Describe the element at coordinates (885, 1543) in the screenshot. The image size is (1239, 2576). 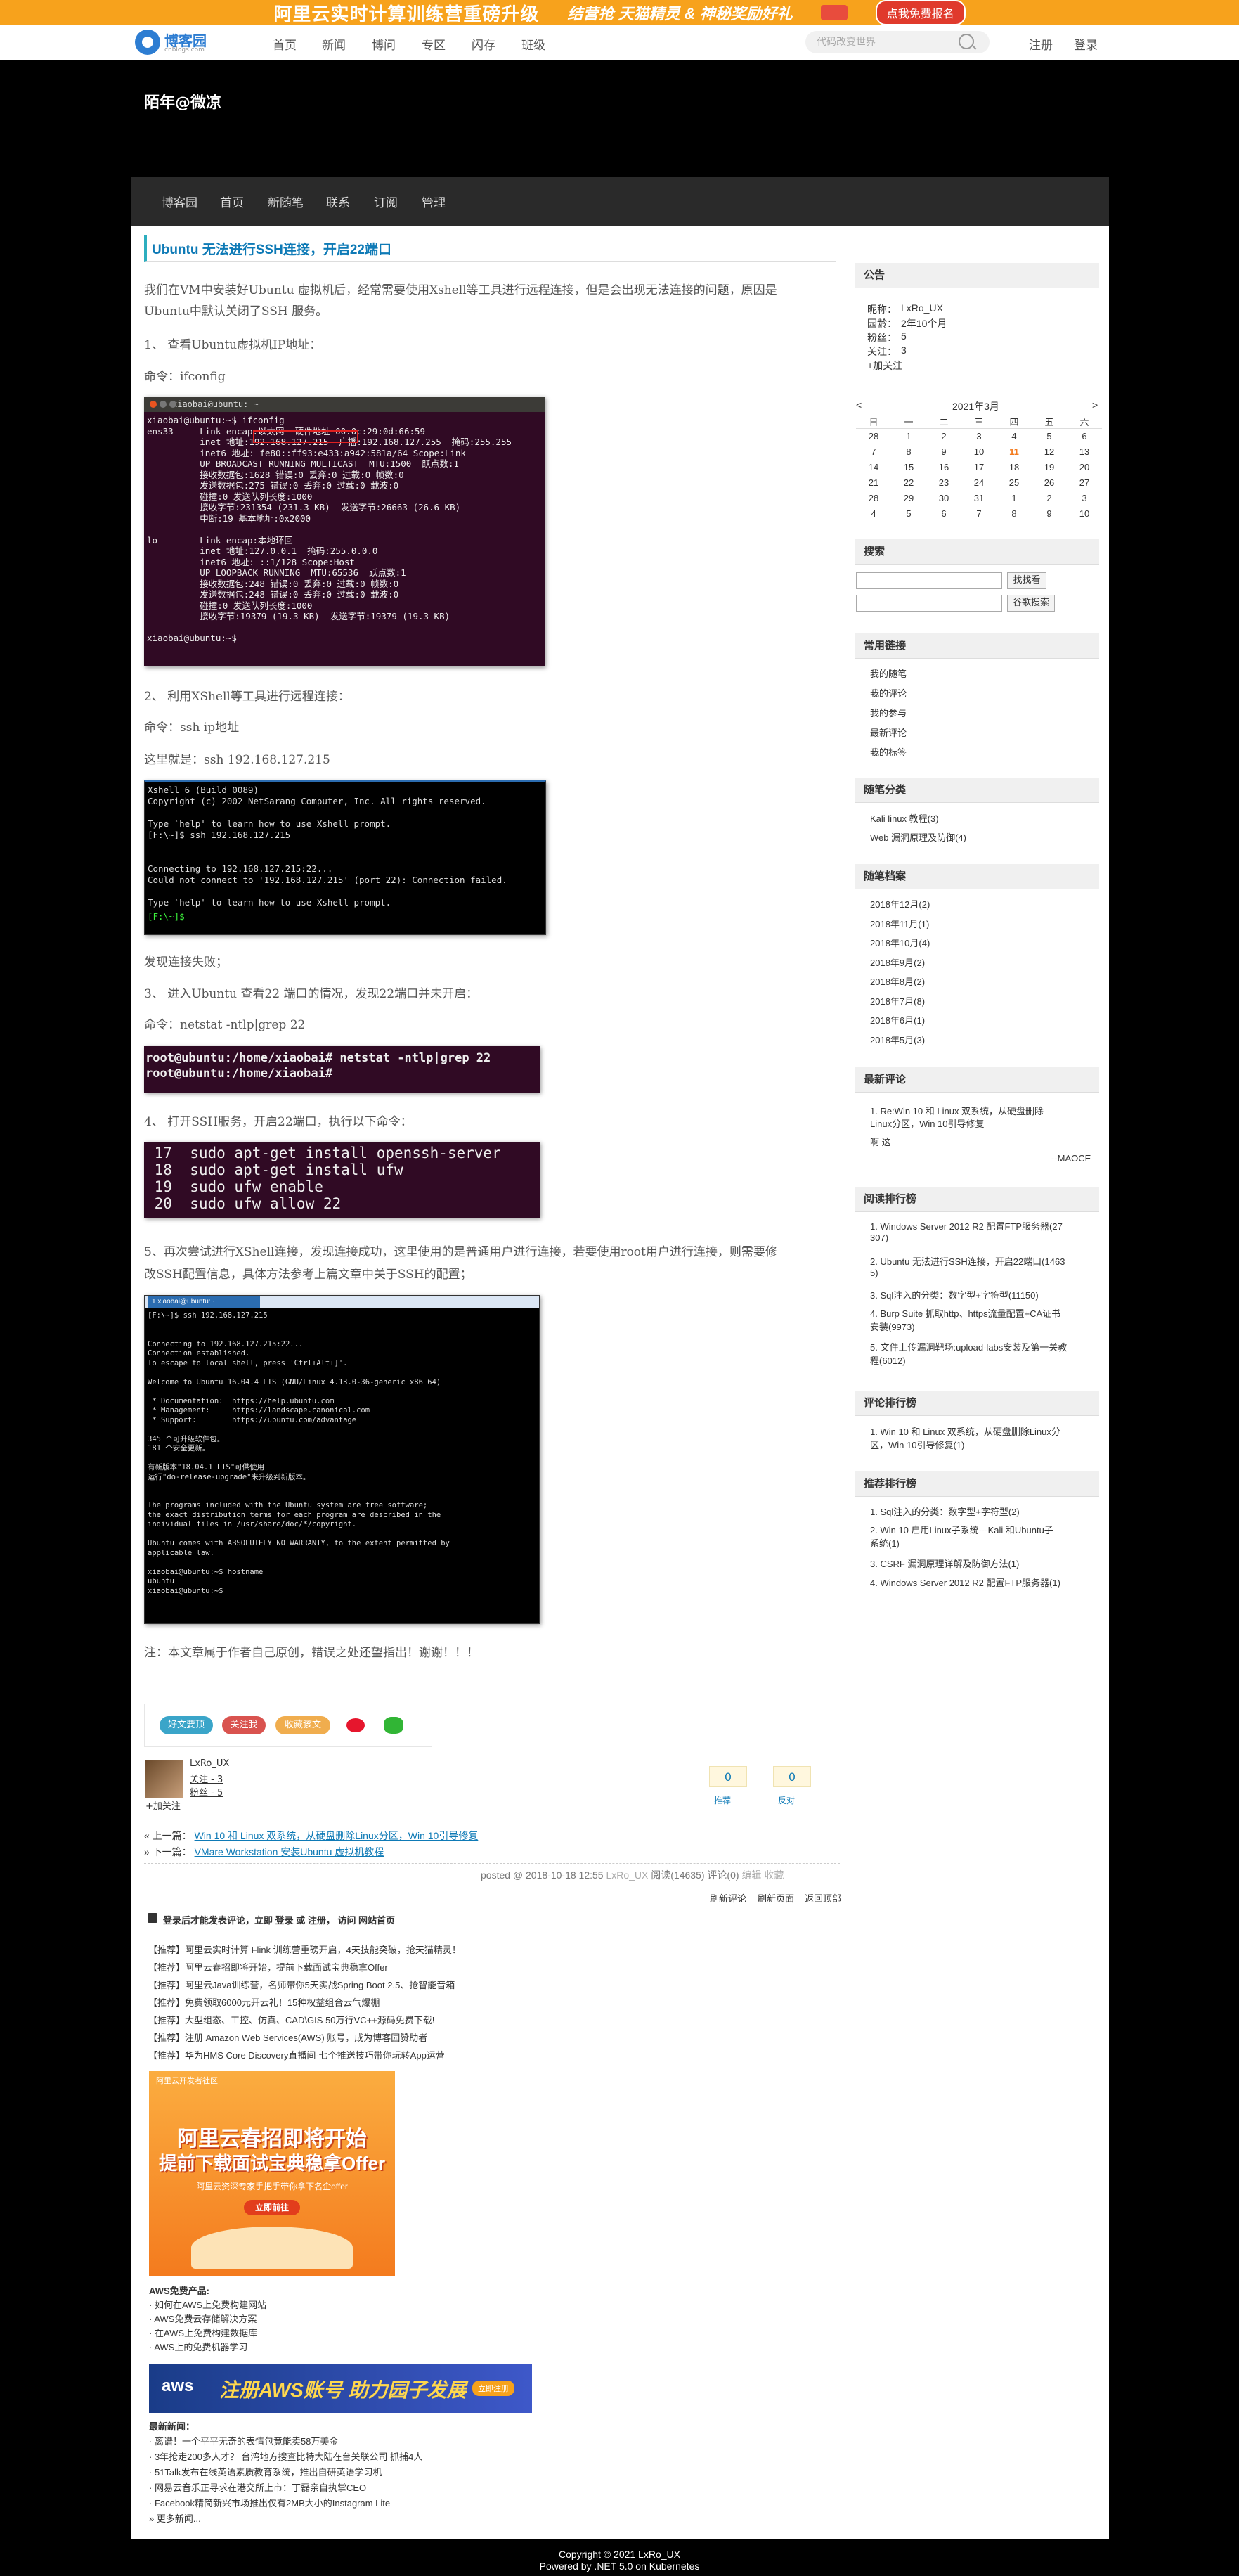
I see `recommend-rank-item: 系统(1)` at that location.